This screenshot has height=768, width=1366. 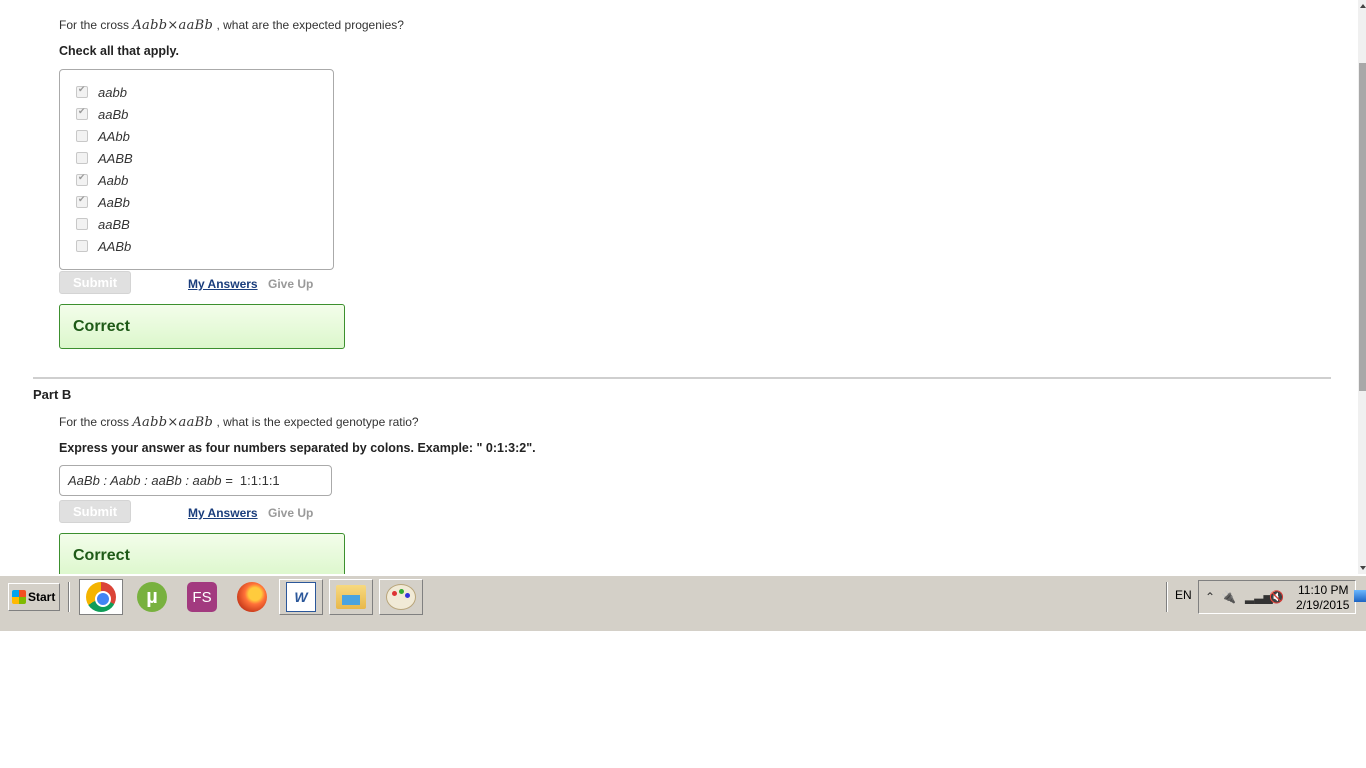 I want to click on vertical-scrollbar, so click(x=1362, y=287).